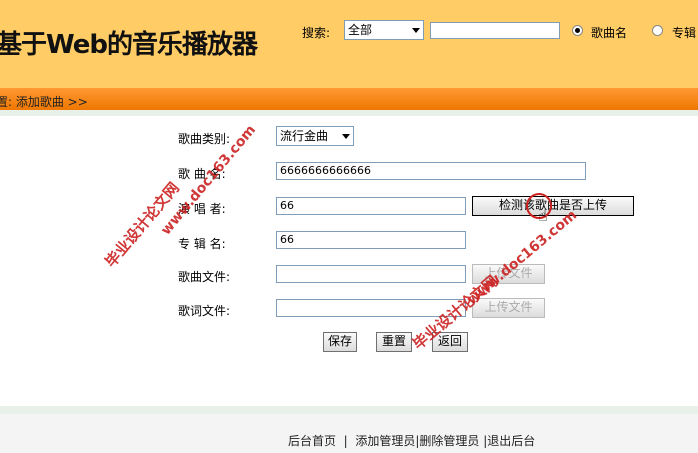 The width and height of the screenshot is (698, 453). I want to click on search-input, so click(495, 30).